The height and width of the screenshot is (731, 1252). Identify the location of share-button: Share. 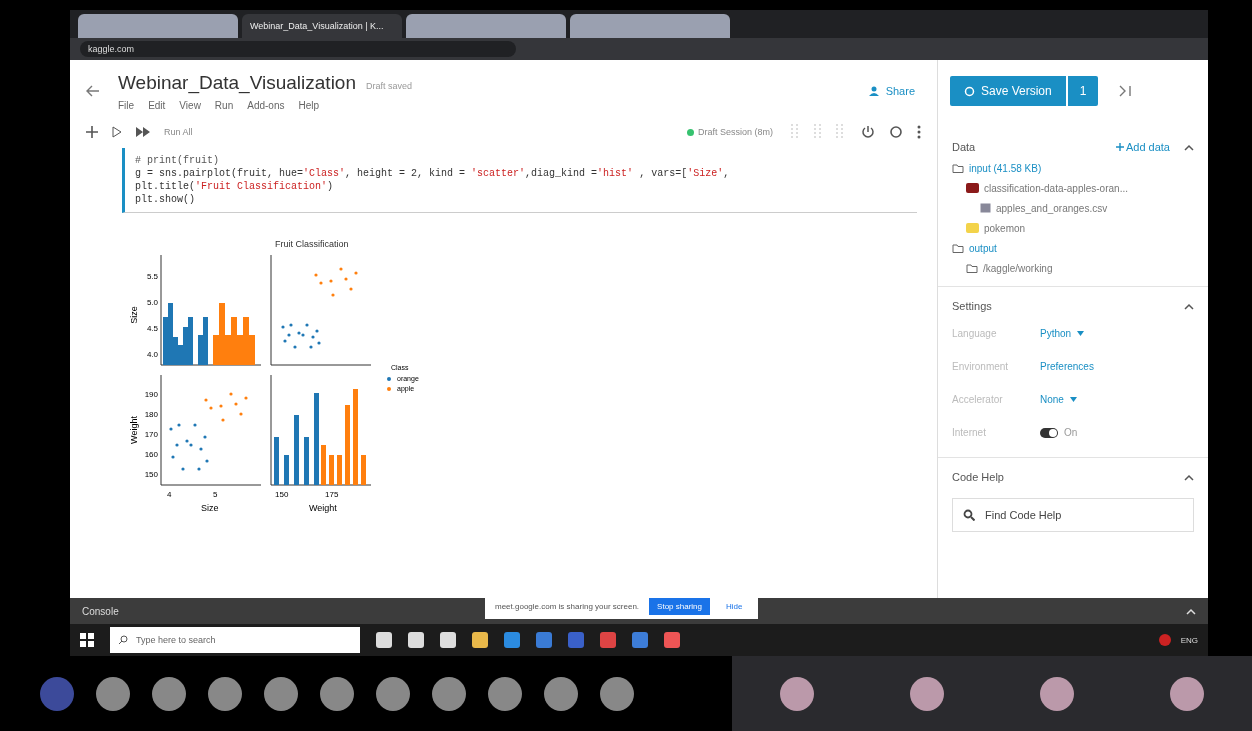
(891, 91).